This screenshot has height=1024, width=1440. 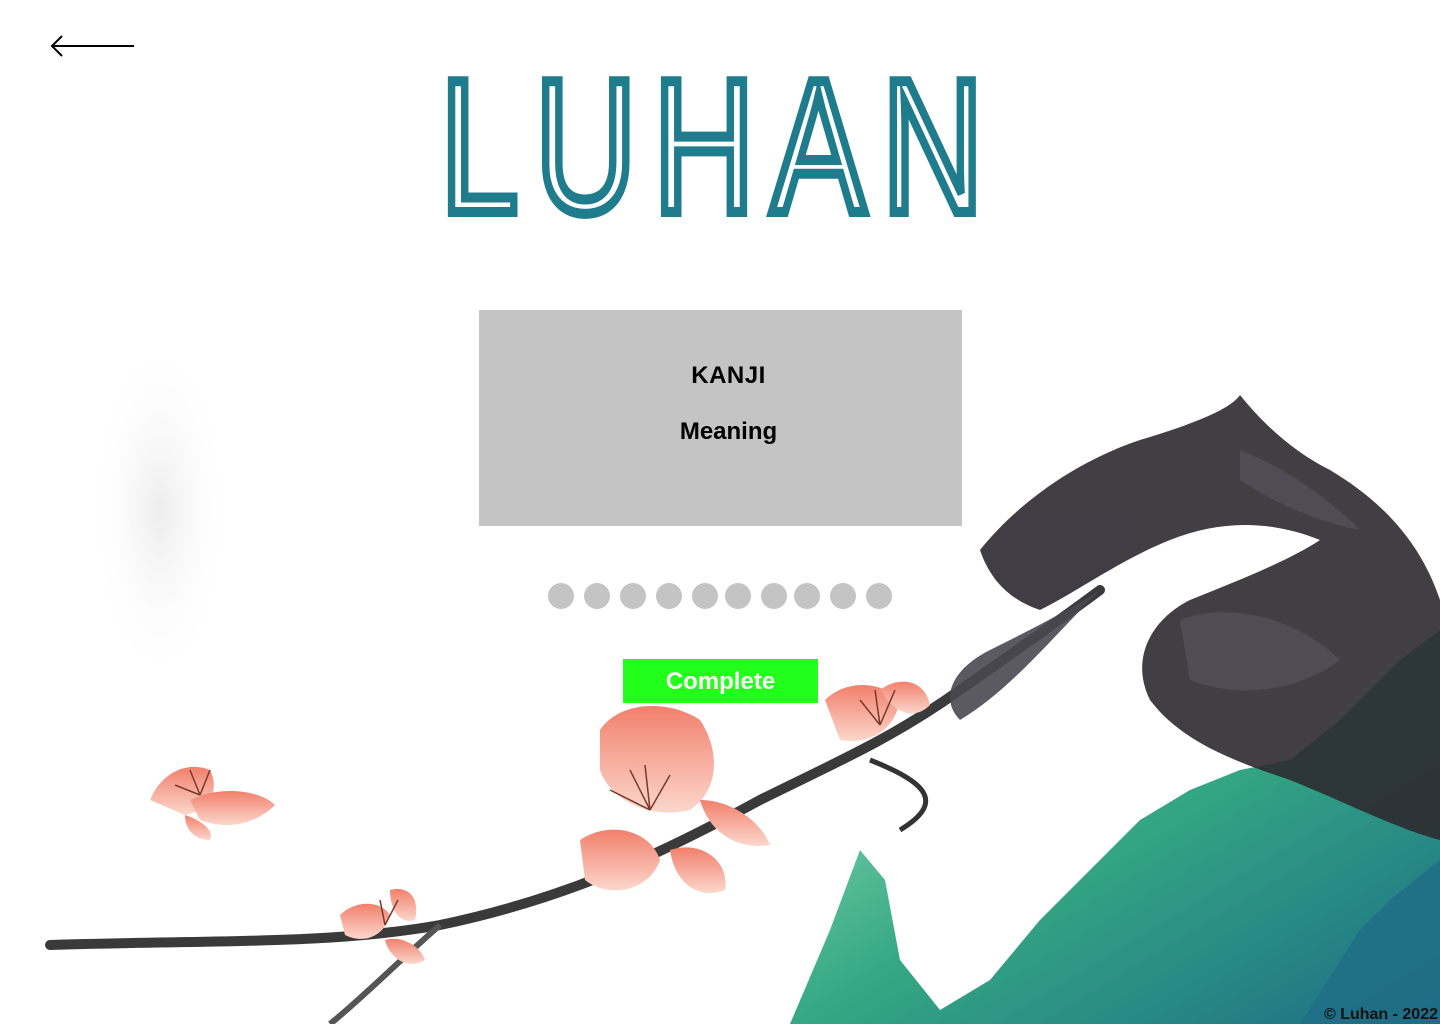 What do you see at coordinates (1380, 1014) in the screenshot?
I see `copyright-text: © Luhan - 2022` at bounding box center [1380, 1014].